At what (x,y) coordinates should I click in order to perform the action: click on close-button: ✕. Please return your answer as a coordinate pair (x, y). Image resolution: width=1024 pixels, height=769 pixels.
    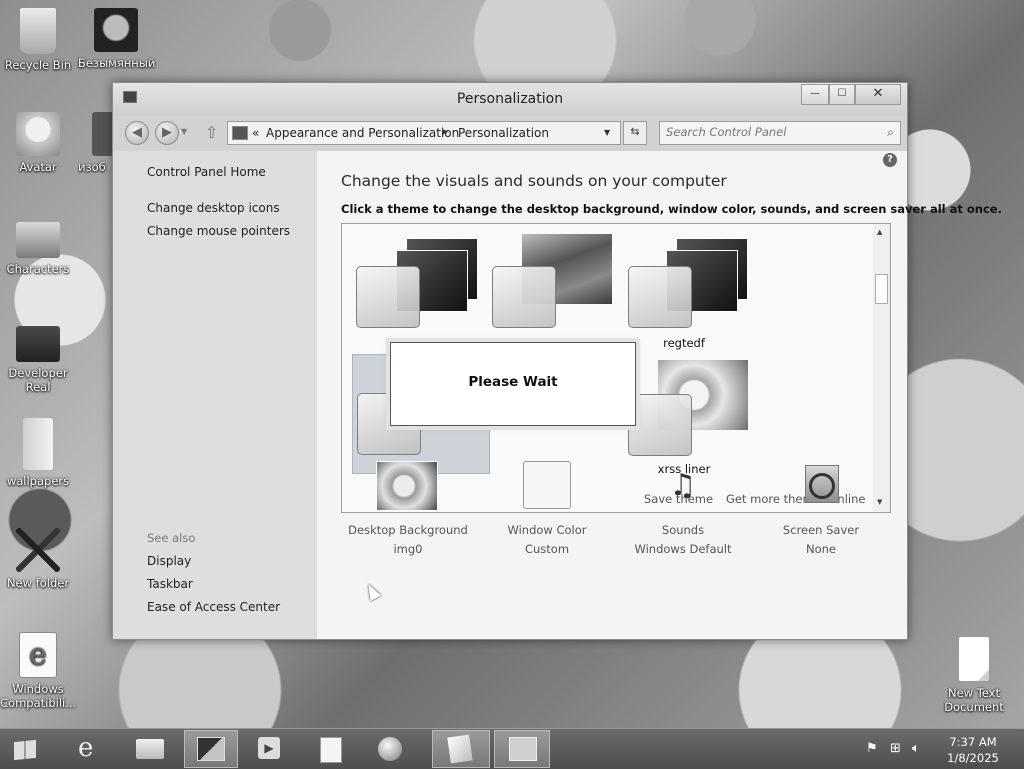
    Looking at the image, I should click on (878, 94).